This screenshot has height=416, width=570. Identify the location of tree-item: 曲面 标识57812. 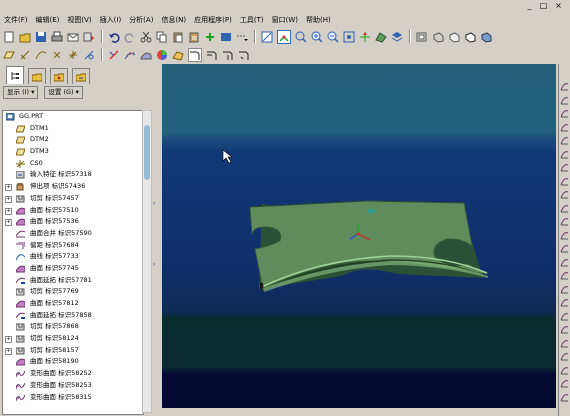
(73, 304).